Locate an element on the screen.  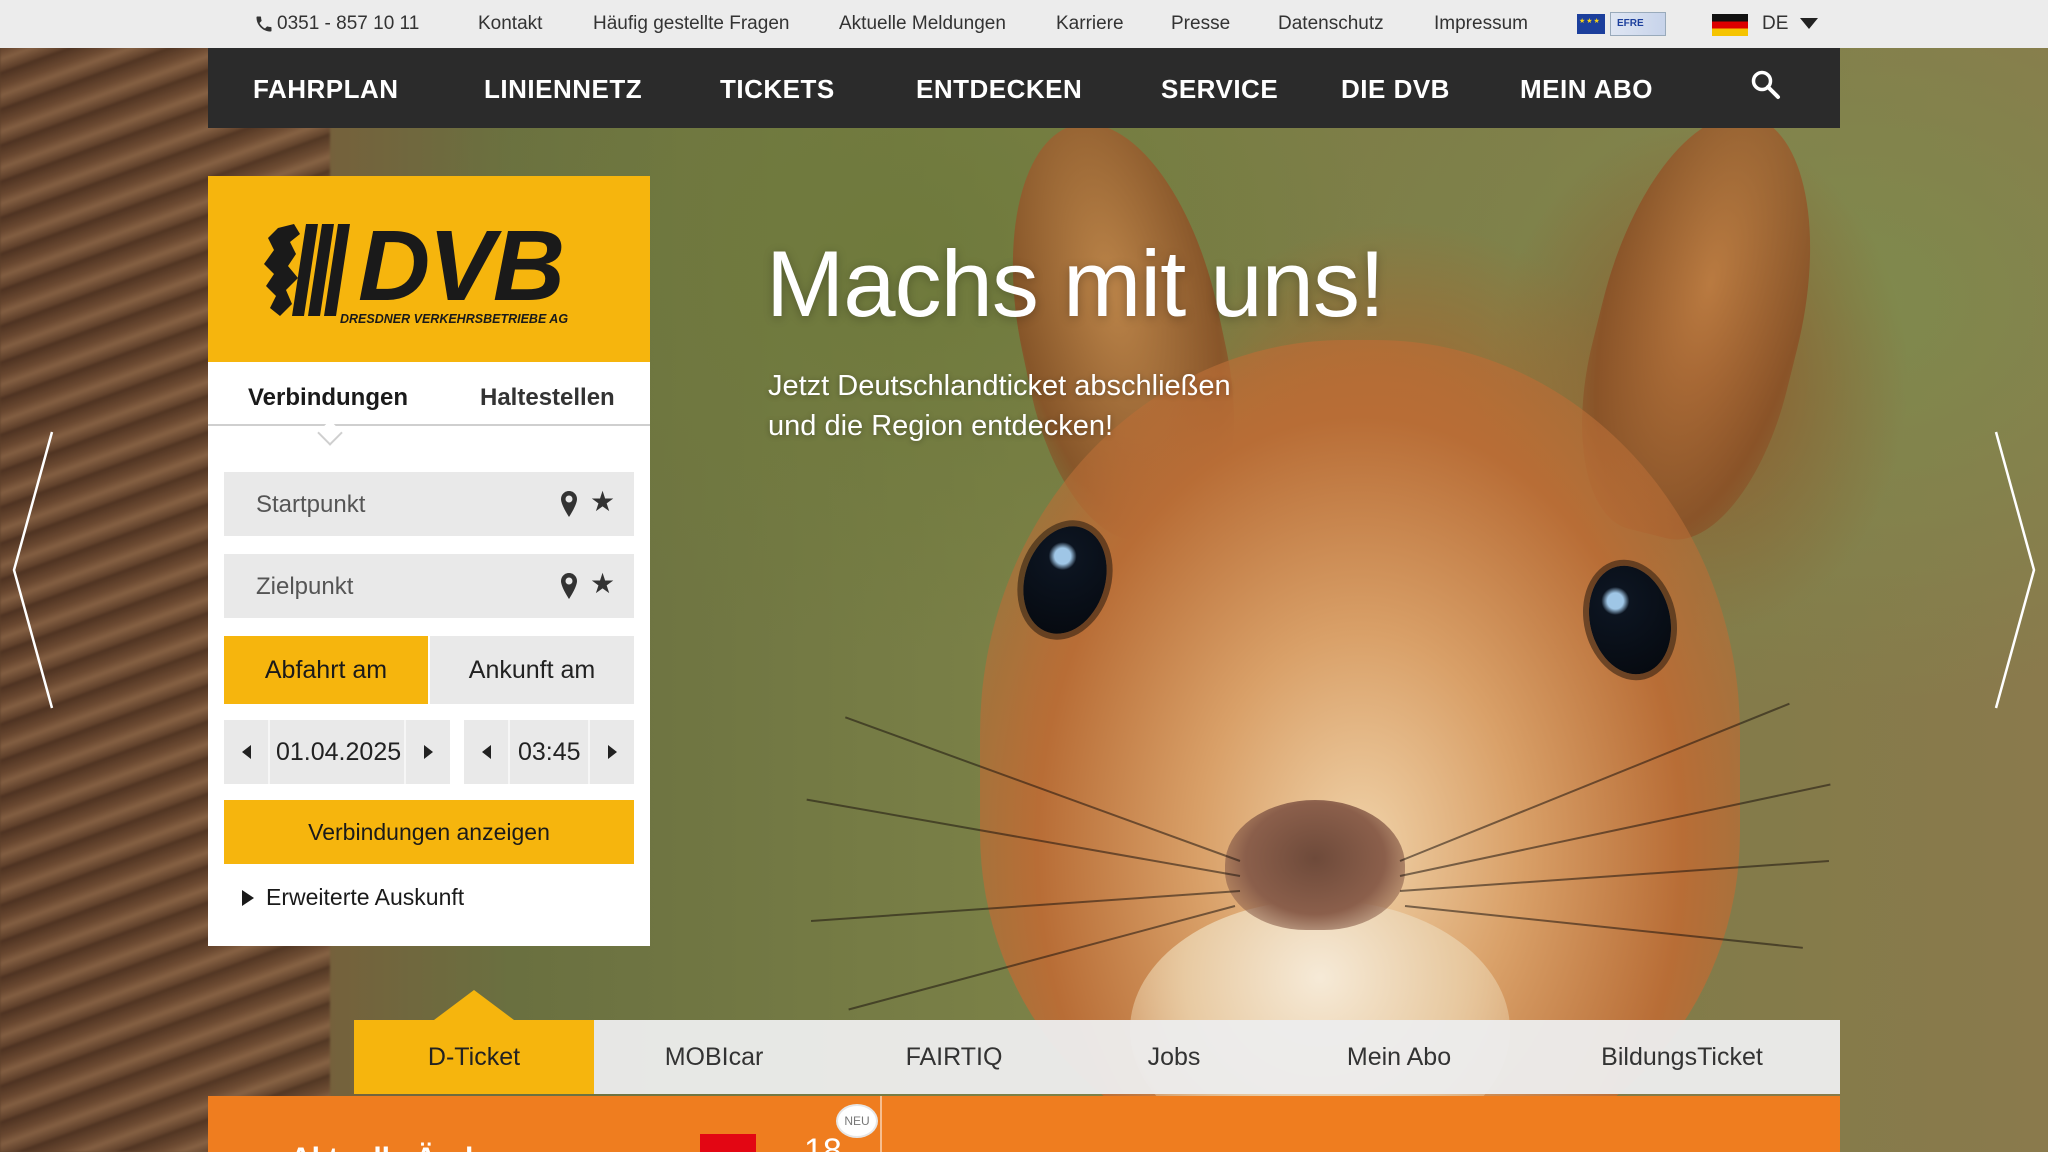
eu-flag-icon is located at coordinates (1591, 24).